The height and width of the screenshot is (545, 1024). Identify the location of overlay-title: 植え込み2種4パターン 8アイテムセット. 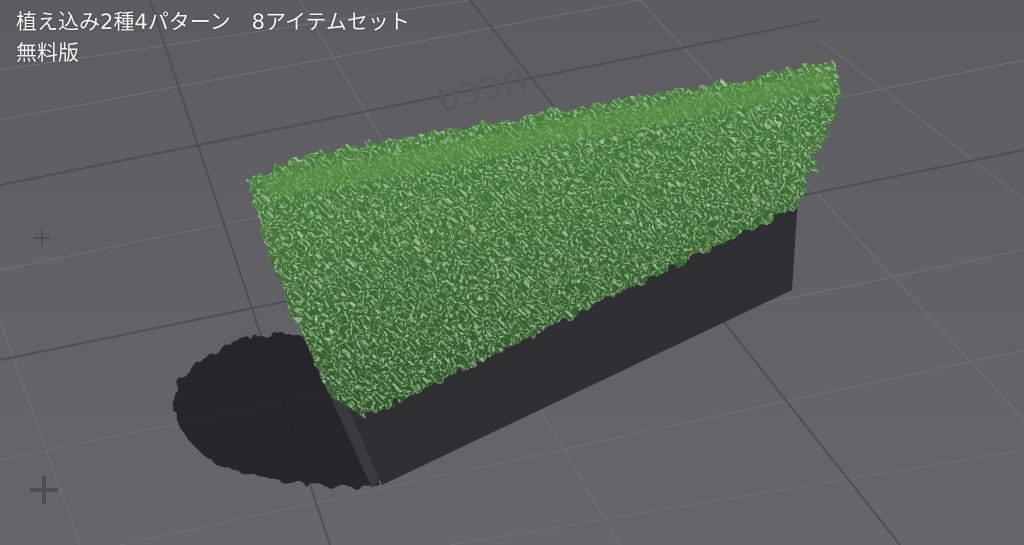
(213, 22).